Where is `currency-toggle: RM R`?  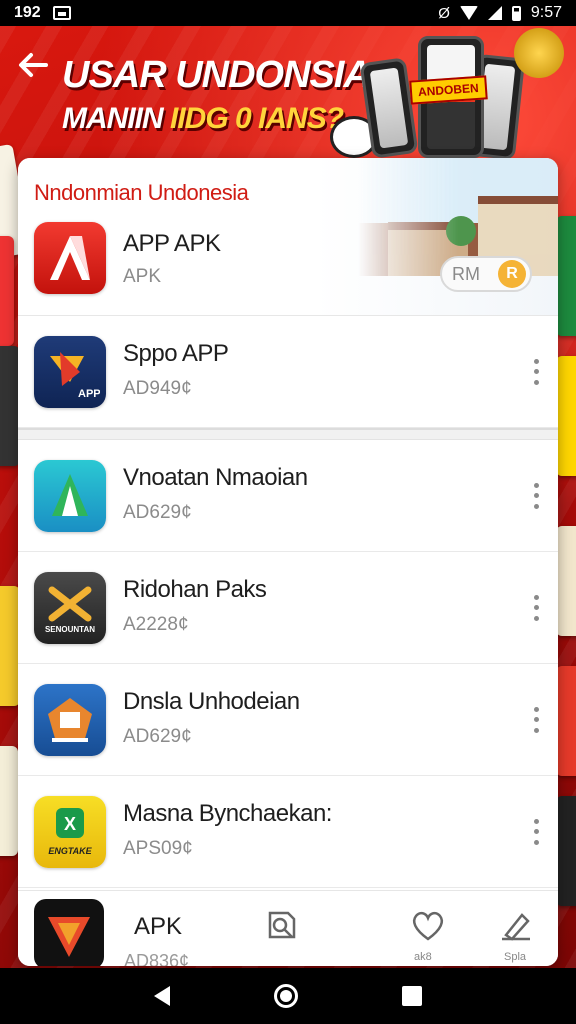
currency-toggle: RM R is located at coordinates (486, 274).